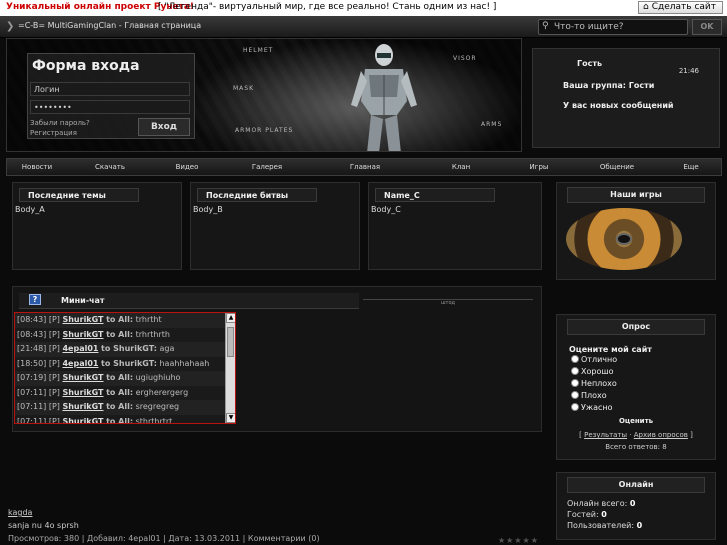 The height and width of the screenshot is (545, 727). What do you see at coordinates (35, 299) in the screenshot?
I see `help-icon: ?` at bounding box center [35, 299].